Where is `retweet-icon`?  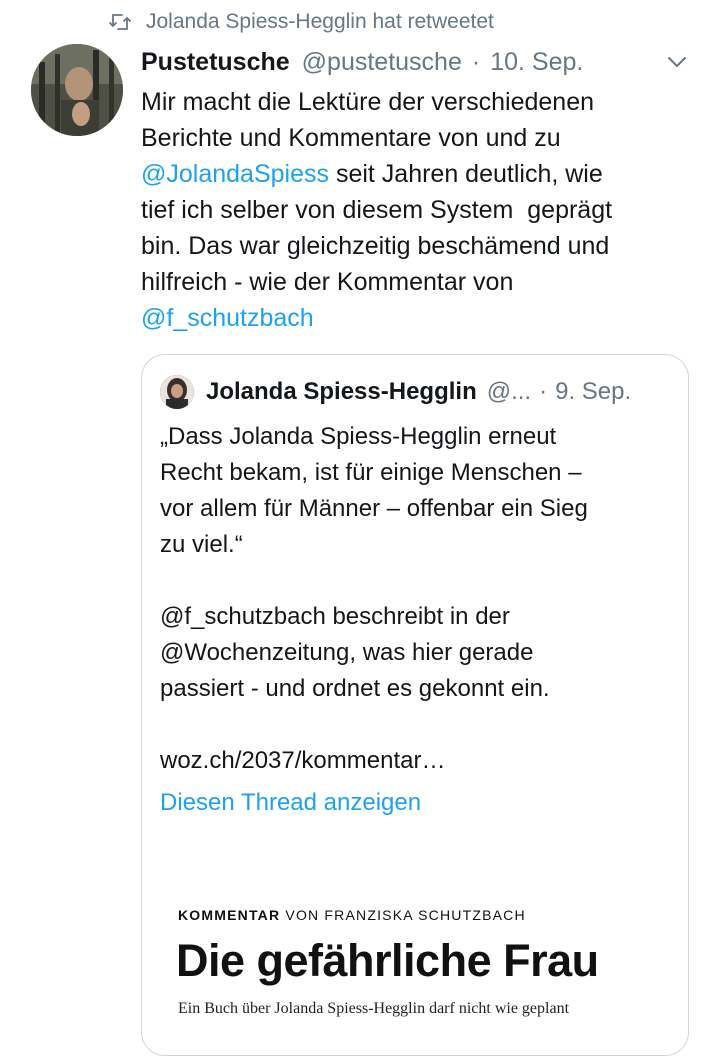 retweet-icon is located at coordinates (120, 22).